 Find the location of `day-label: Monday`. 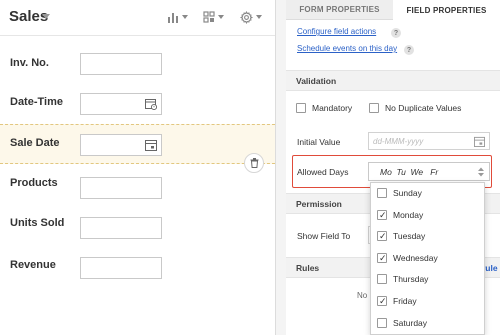

day-label: Monday is located at coordinates (408, 214).